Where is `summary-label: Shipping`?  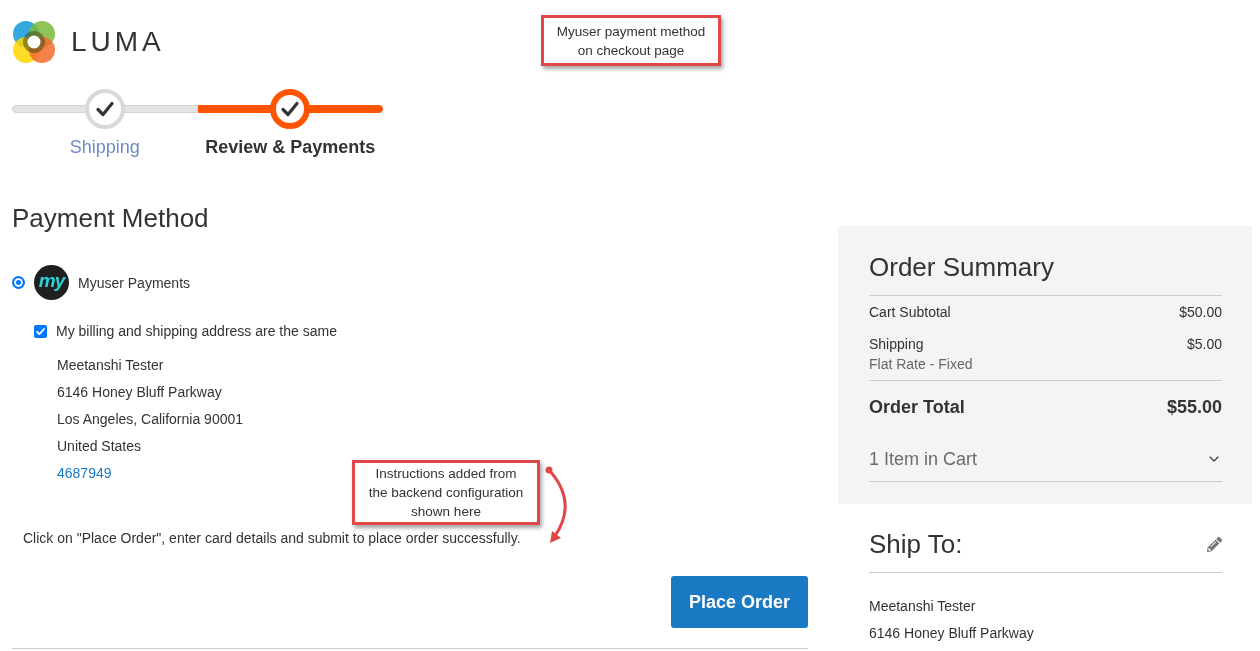
summary-label: Shipping is located at coordinates (896, 344).